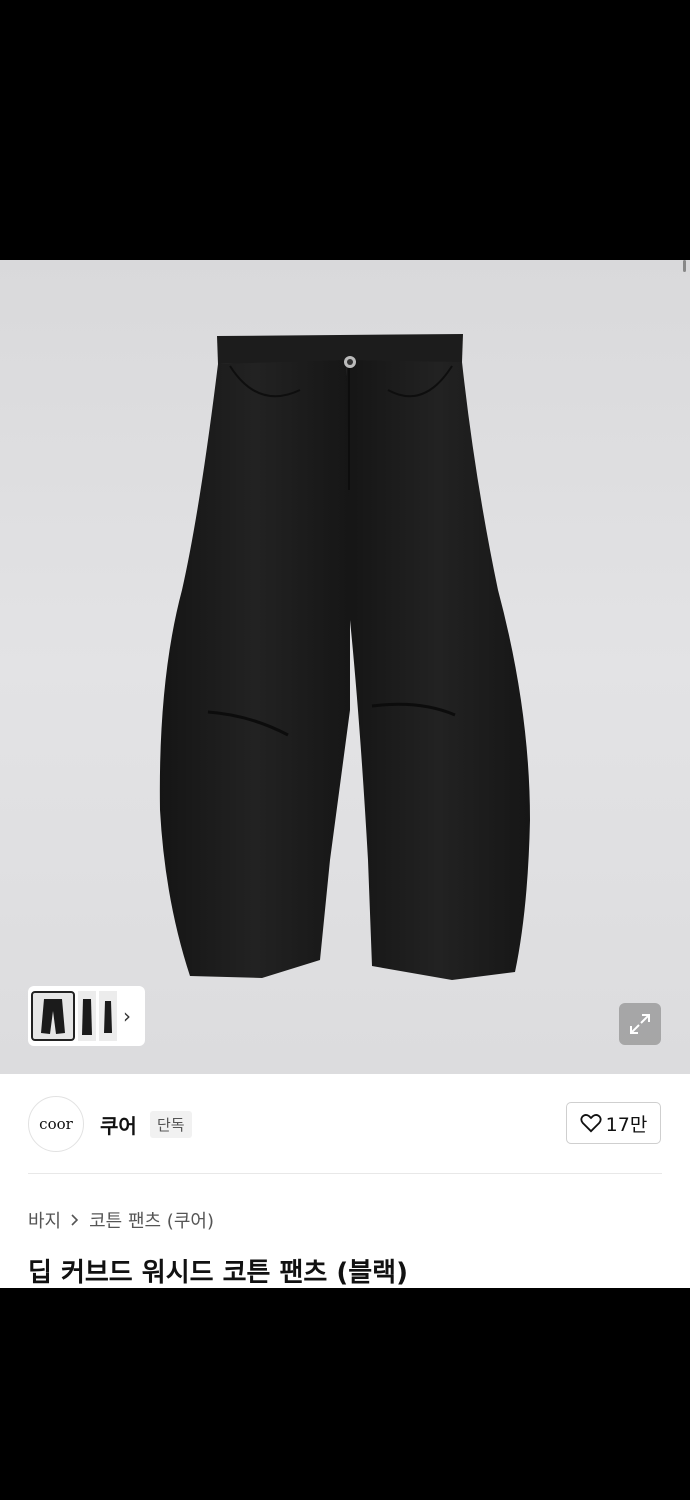 The width and height of the screenshot is (690, 1500). Describe the element at coordinates (345, 1173) in the screenshot. I see `divider` at that location.